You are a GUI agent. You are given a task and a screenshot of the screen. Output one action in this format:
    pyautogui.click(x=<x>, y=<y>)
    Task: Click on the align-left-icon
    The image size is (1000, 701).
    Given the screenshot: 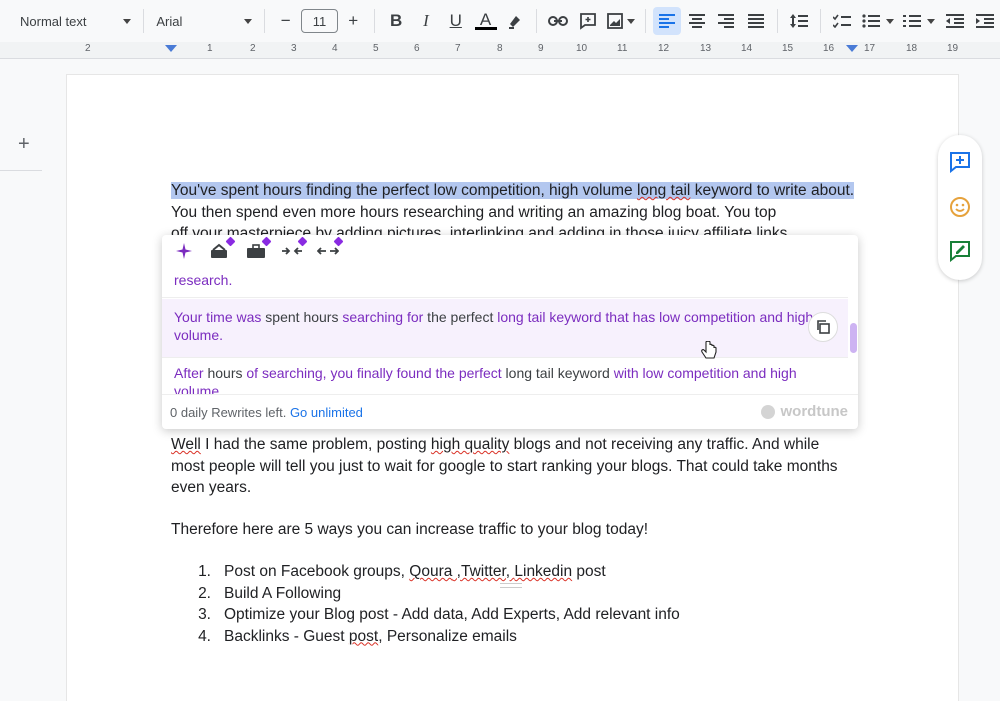 What is the action you would take?
    pyautogui.click(x=666, y=21)
    